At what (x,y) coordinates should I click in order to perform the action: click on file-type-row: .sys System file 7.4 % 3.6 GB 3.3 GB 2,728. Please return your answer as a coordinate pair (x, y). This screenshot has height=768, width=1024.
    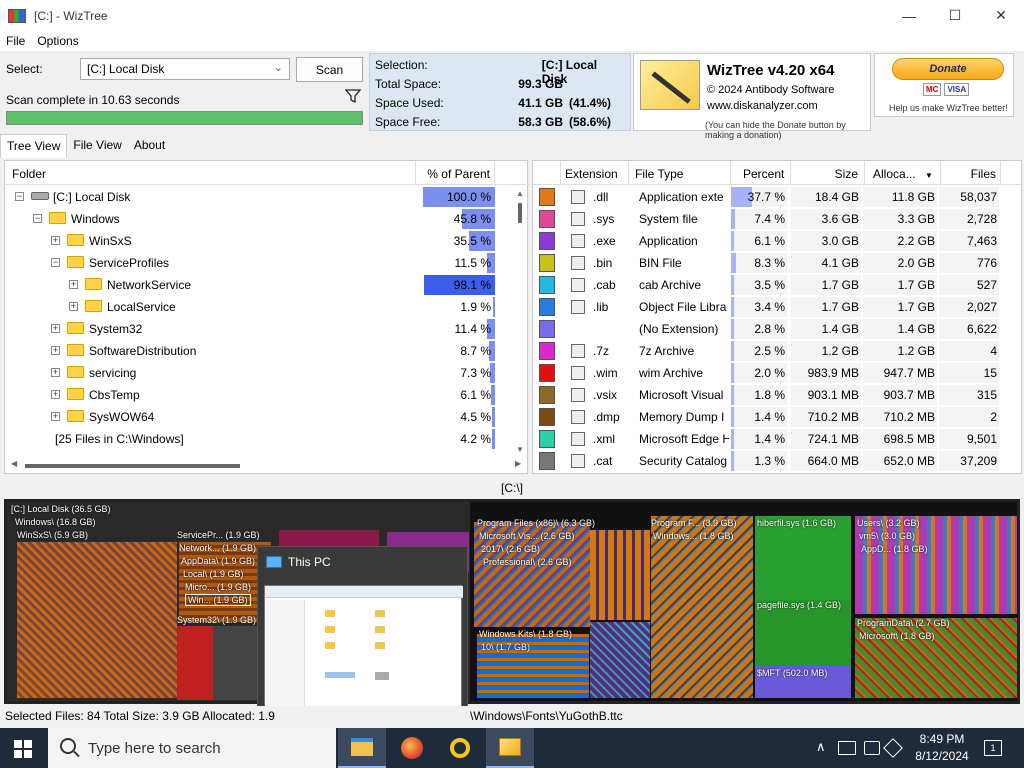
    Looking at the image, I should click on (778, 219).